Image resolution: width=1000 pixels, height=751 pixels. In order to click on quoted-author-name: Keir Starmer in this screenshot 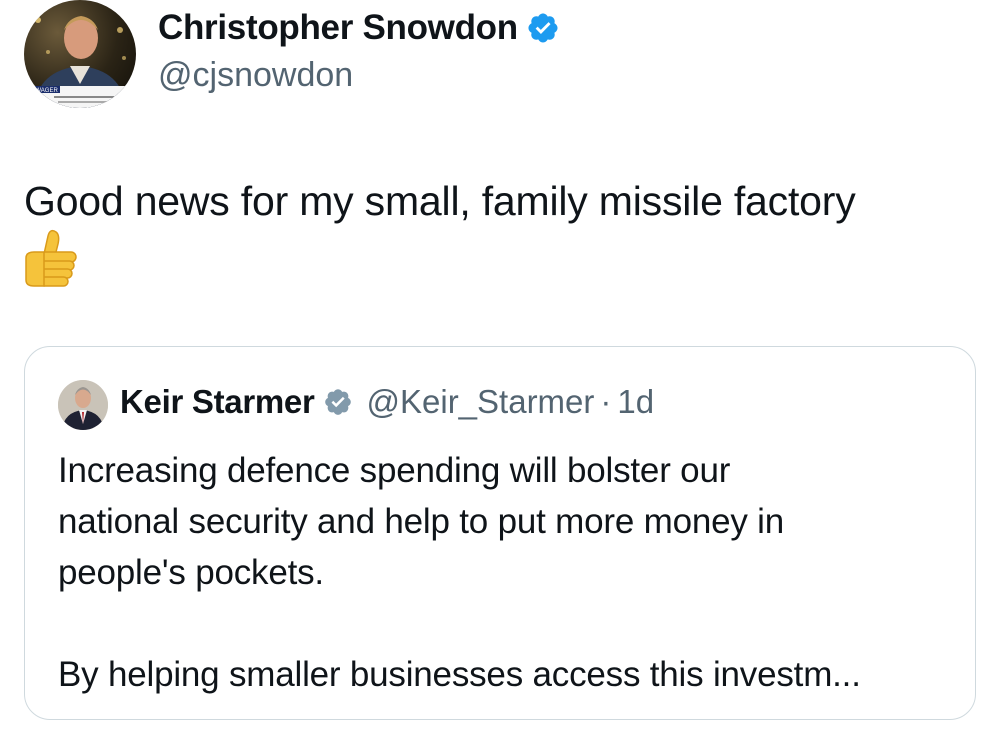, I will do `click(217, 402)`.